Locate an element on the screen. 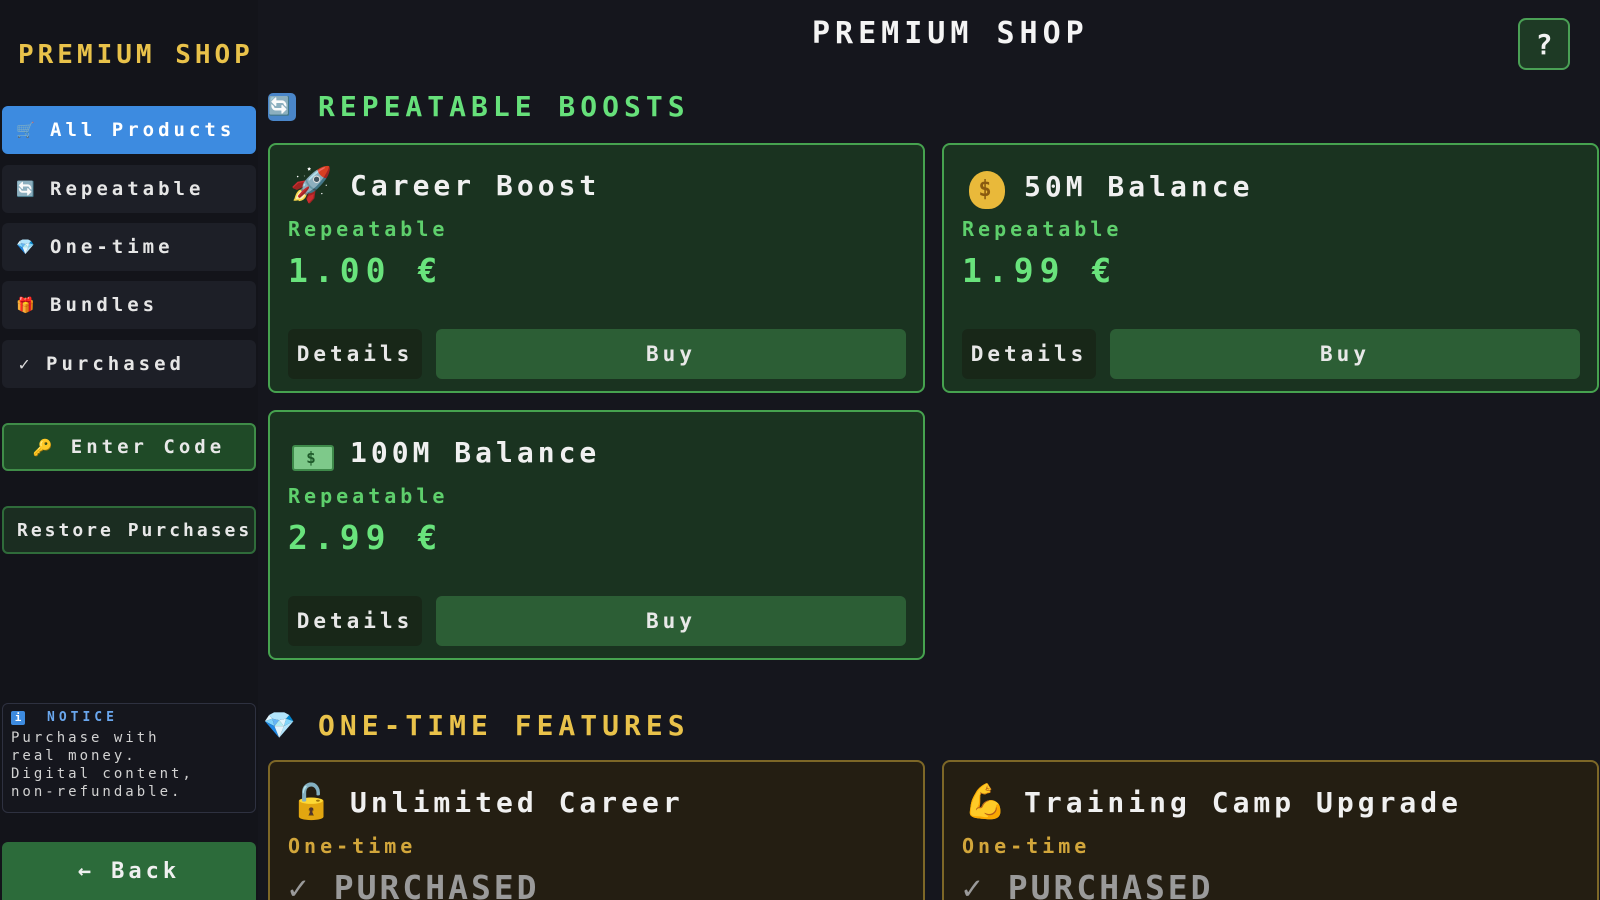  sidebar-item-purchased: ✓ Purchased is located at coordinates (129, 364).